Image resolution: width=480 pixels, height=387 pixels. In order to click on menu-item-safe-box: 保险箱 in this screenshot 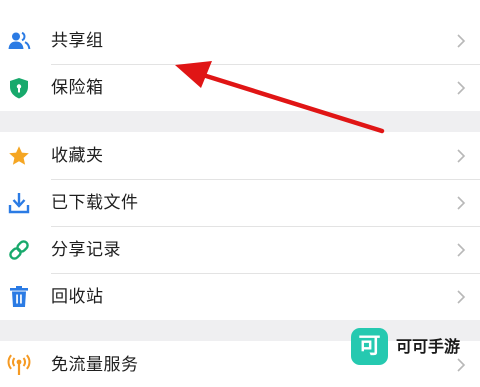, I will do `click(240, 88)`.